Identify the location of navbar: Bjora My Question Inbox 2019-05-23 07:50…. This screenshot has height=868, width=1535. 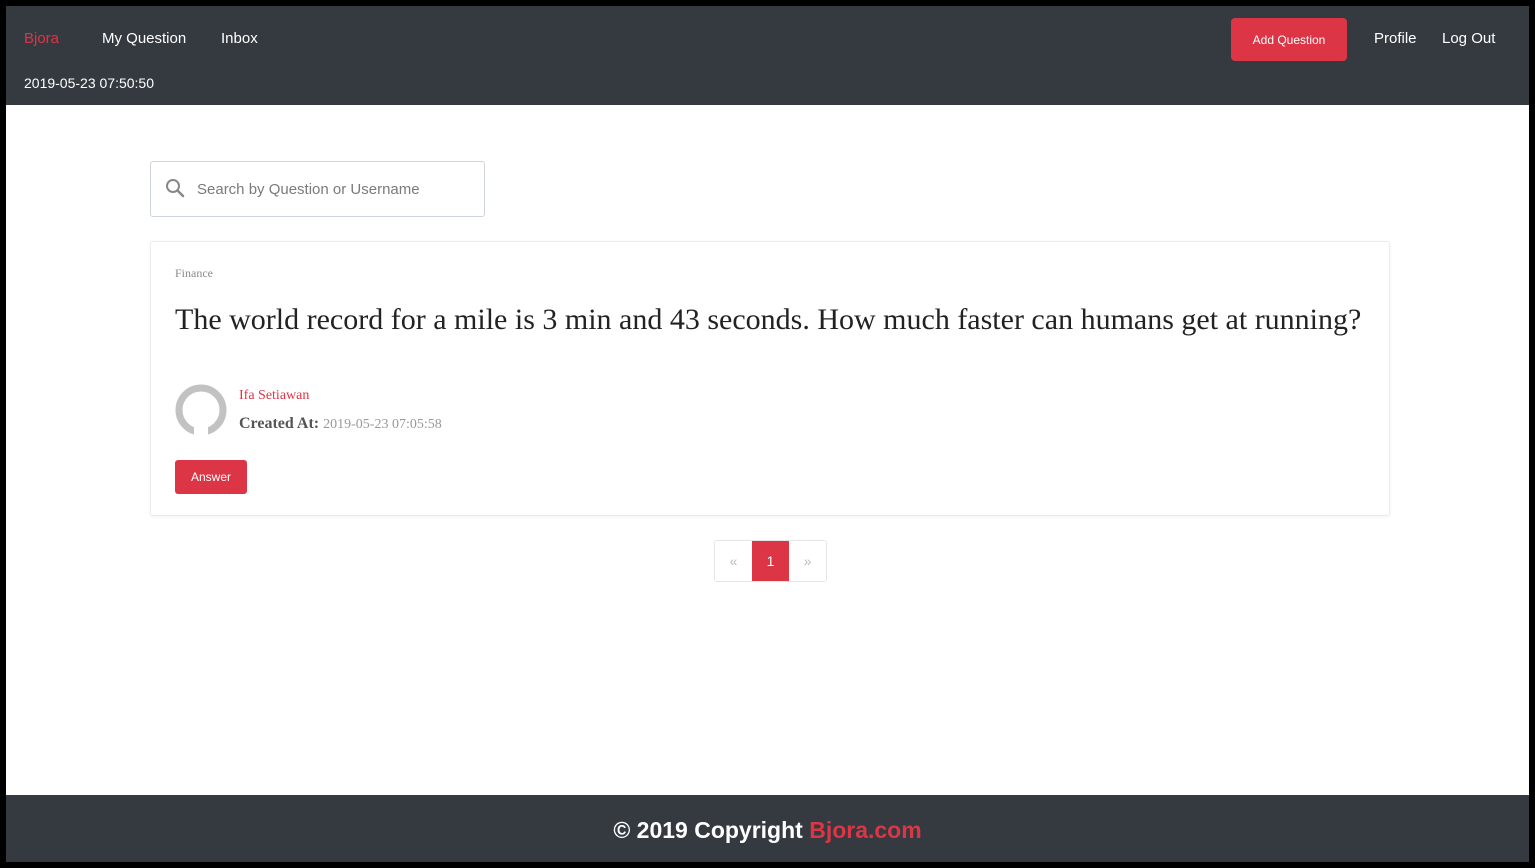
(767, 55).